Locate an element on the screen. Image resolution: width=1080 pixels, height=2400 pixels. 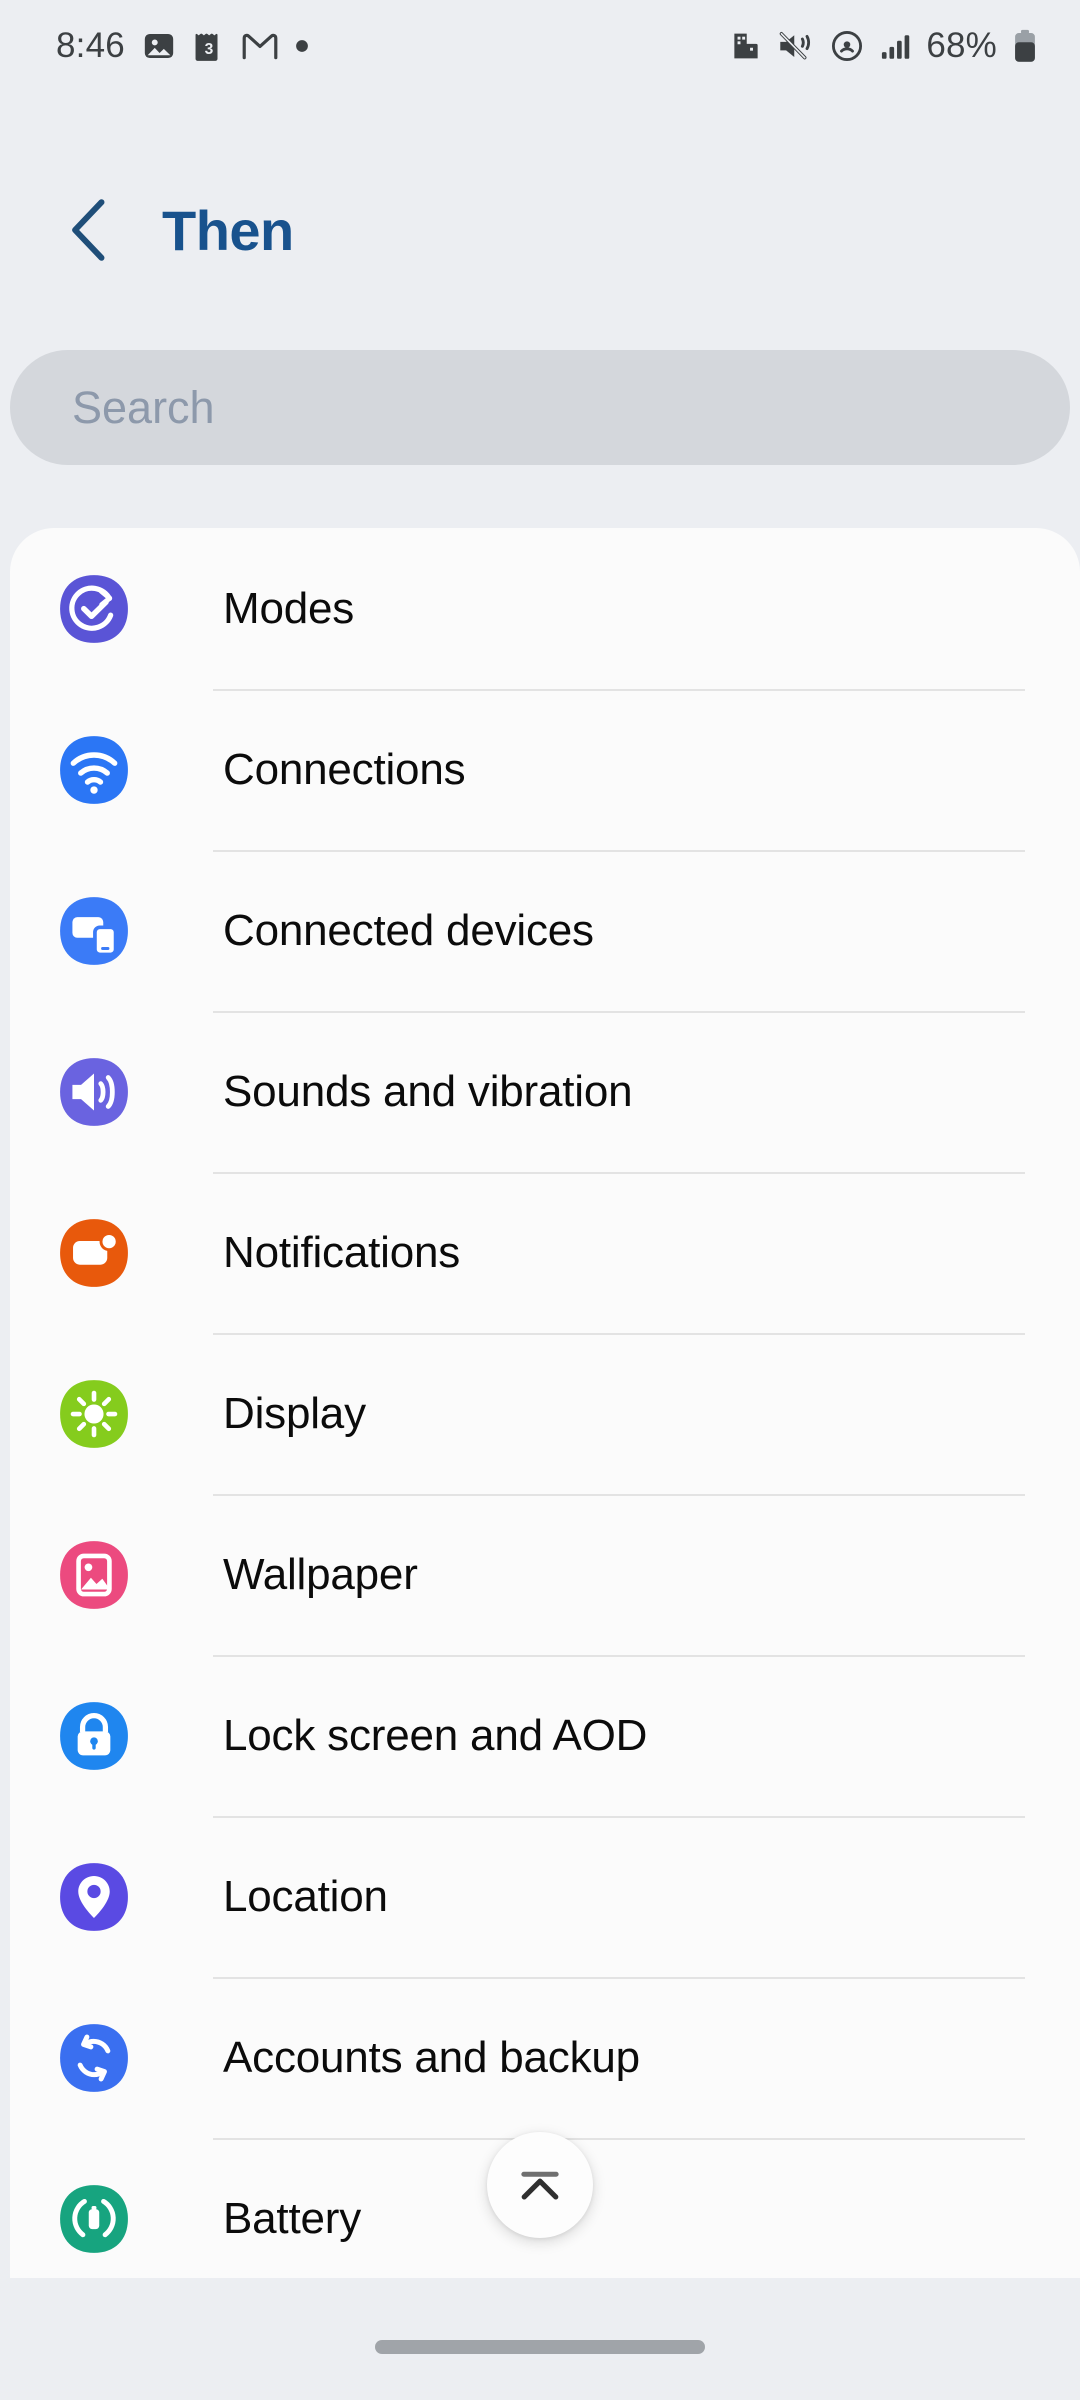
battery-icon is located at coordinates (1025, 45).